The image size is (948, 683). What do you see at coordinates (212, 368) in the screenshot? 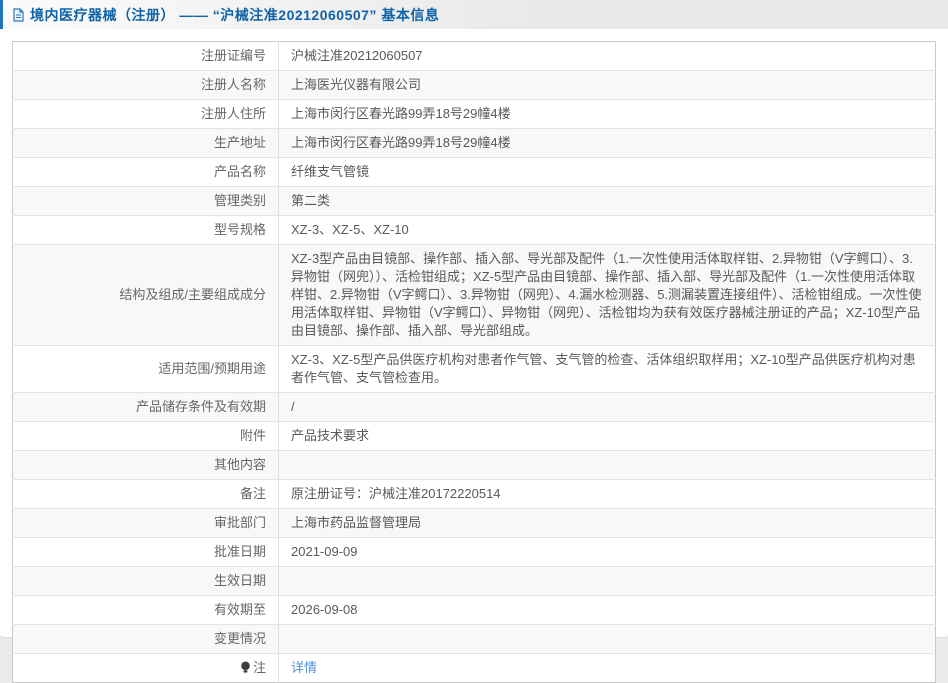
I see `row-label: 适用范围/预期用途` at bounding box center [212, 368].